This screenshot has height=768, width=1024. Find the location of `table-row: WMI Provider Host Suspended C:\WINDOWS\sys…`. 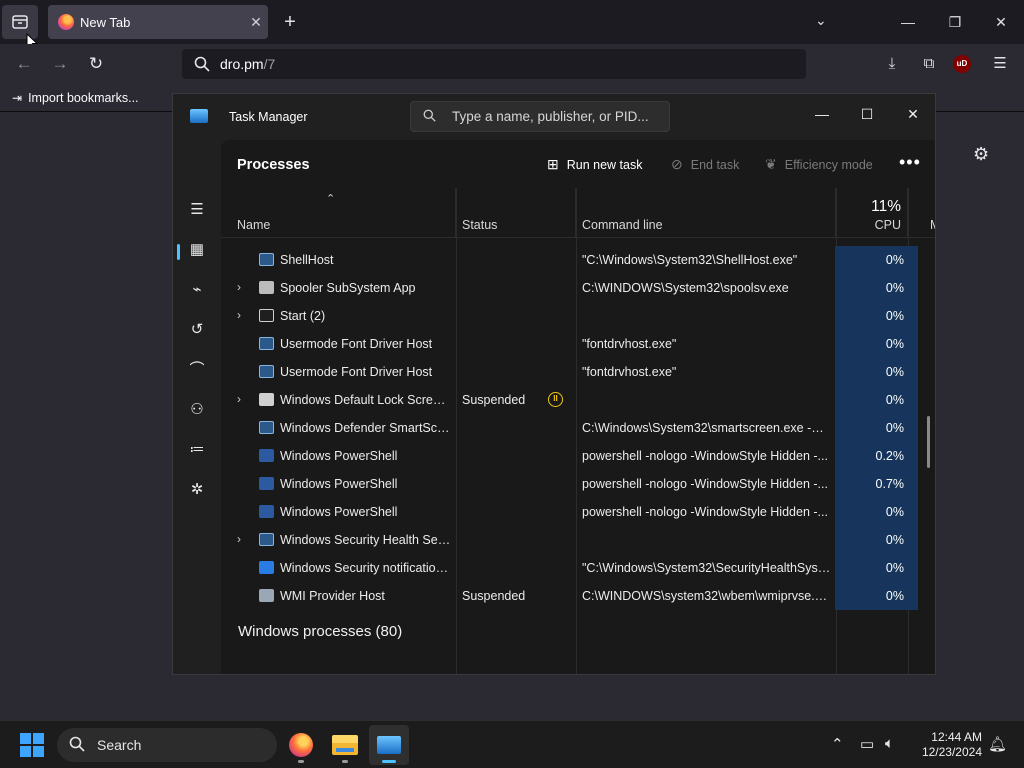

table-row: WMI Provider Host Suspended C:\WINDOWS\sys… is located at coordinates (578, 596).